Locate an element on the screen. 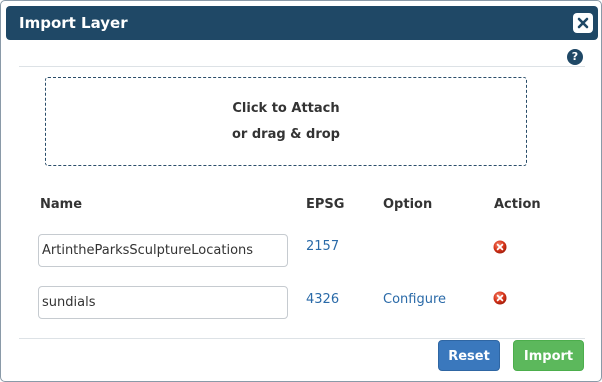 Image resolution: width=602 pixels, height=382 pixels. column-header-action: Action is located at coordinates (517, 204).